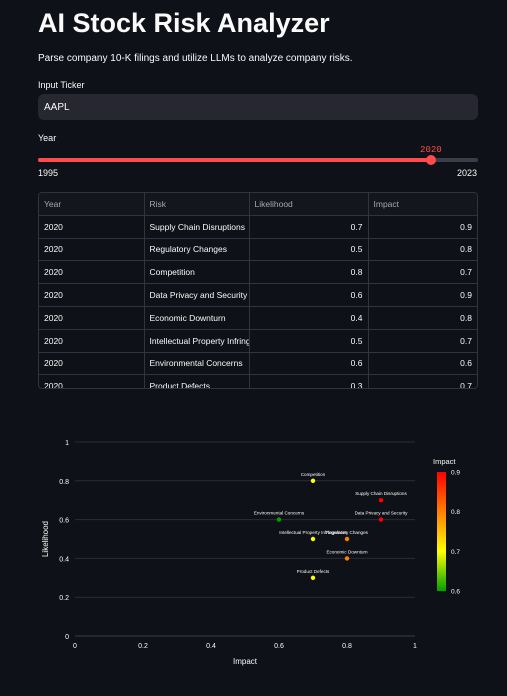  Describe the element at coordinates (64, 598) in the screenshot. I see `y-tick-label: 0.2` at that location.